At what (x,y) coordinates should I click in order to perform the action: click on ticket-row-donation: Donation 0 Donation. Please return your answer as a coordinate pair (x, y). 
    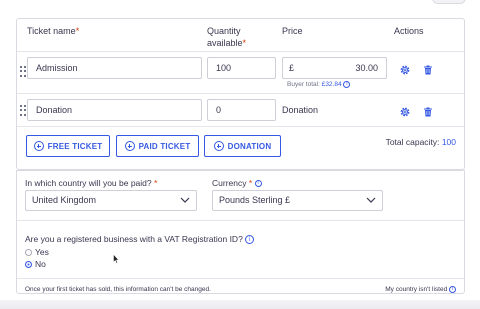
    Looking at the image, I should click on (240, 110).